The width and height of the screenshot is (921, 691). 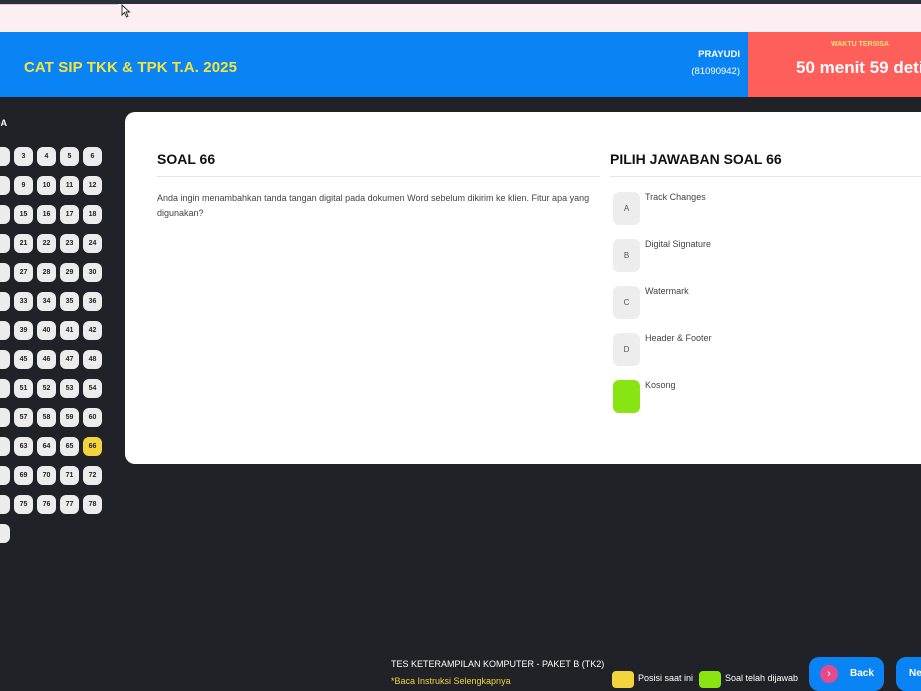 What do you see at coordinates (719, 54) in the screenshot?
I see `user-name: PRAYUDI` at bounding box center [719, 54].